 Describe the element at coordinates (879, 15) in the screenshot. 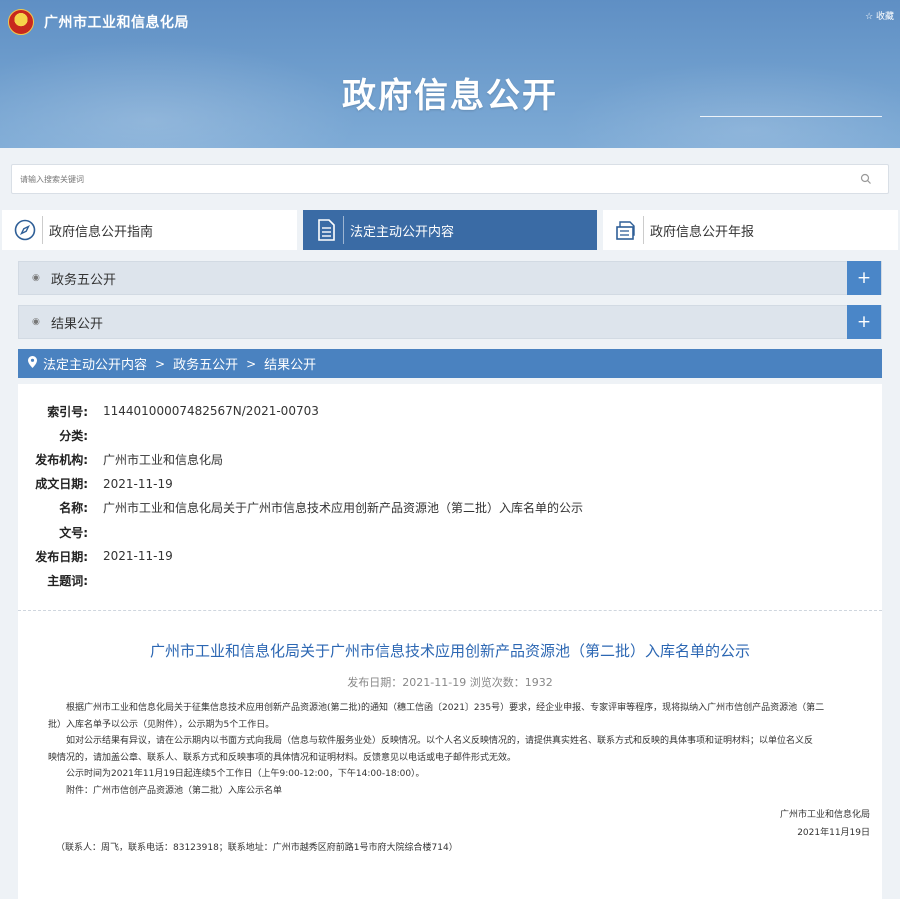

I see `favorite-link: ☆ 收藏` at that location.